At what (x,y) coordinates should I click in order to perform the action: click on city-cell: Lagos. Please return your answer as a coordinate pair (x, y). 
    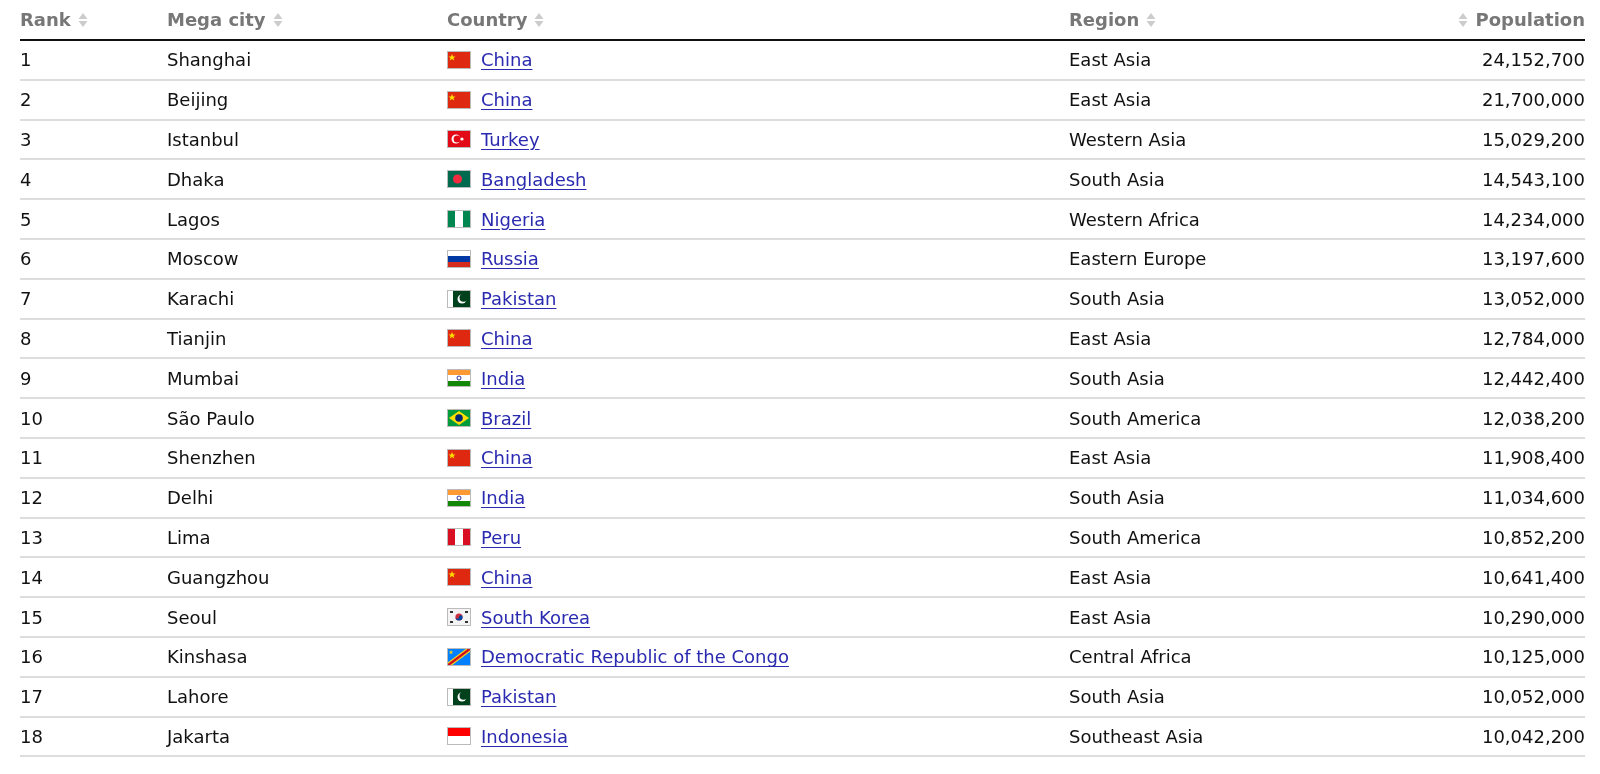
    Looking at the image, I should click on (193, 219).